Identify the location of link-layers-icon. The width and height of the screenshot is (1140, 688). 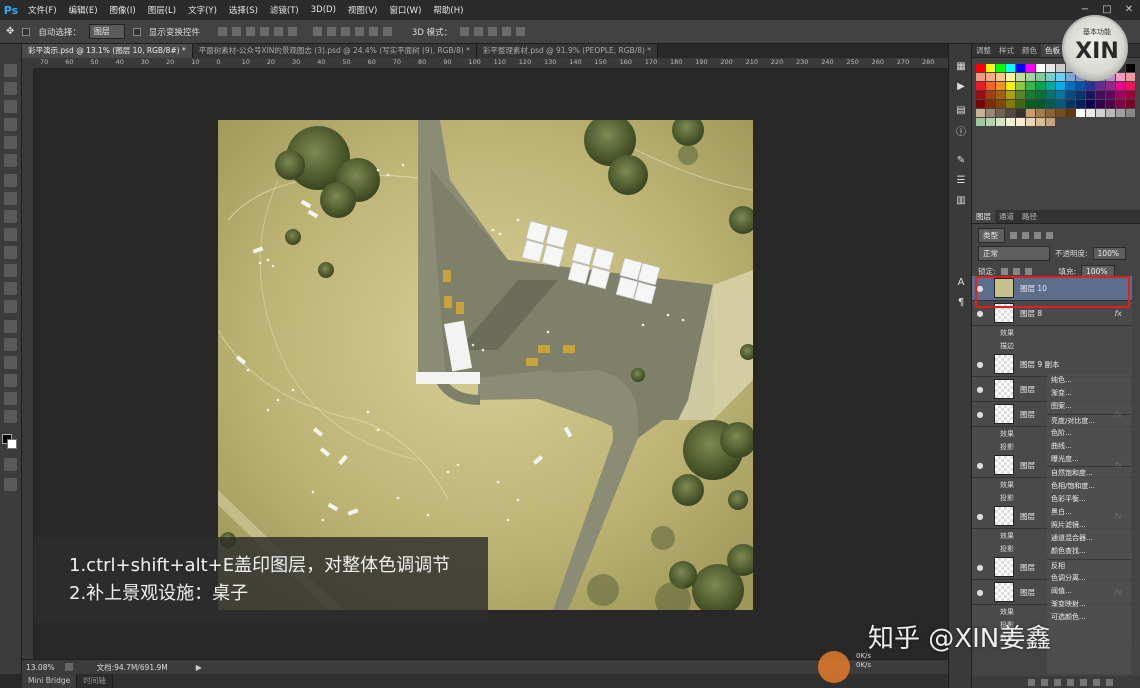
(1031, 682).